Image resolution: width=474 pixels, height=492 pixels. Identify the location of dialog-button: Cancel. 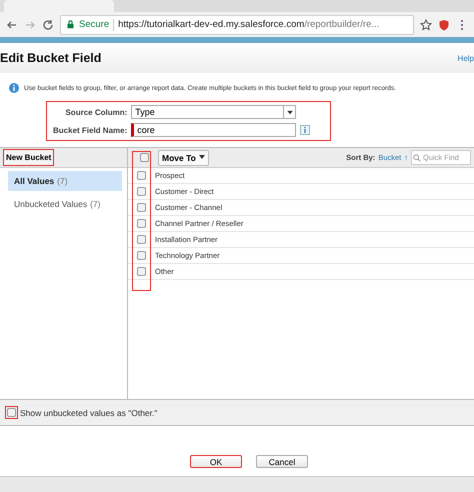
(282, 461).